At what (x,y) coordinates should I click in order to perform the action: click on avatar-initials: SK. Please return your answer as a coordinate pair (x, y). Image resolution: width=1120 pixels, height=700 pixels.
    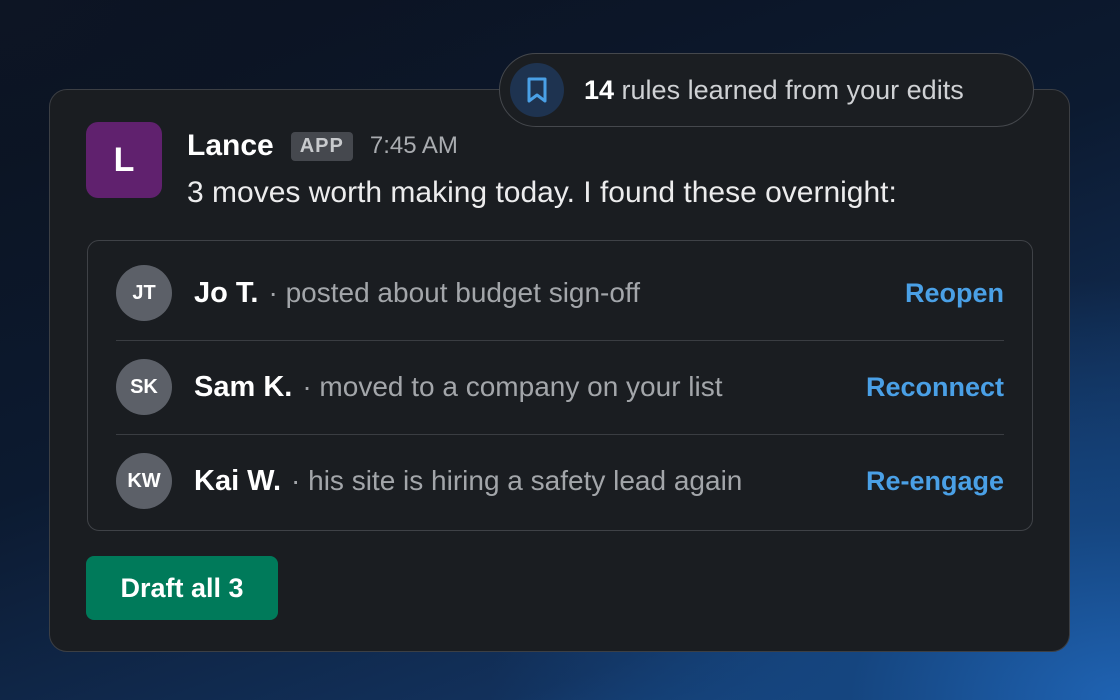
    Looking at the image, I should click on (144, 386).